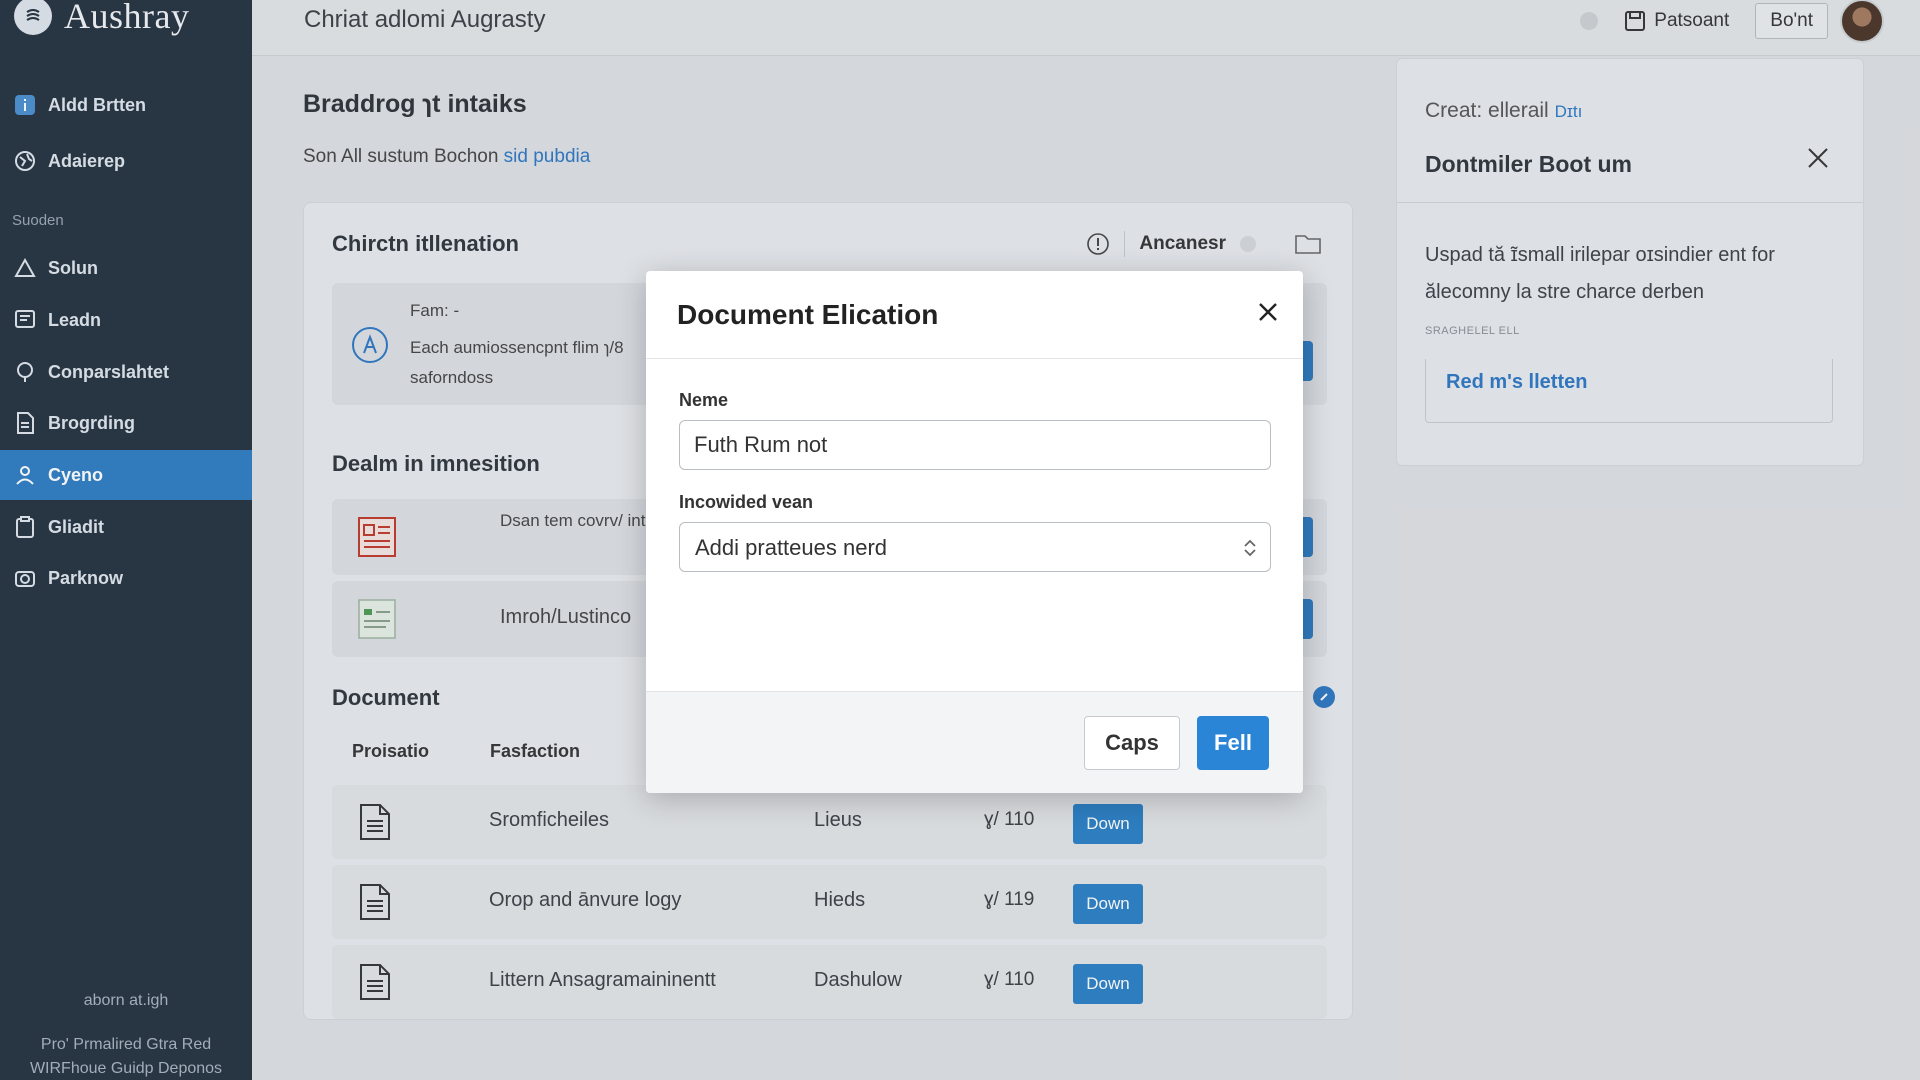 The width and height of the screenshot is (1920, 1080). Describe the element at coordinates (1268, 312) in the screenshot. I see `close-icon` at that location.